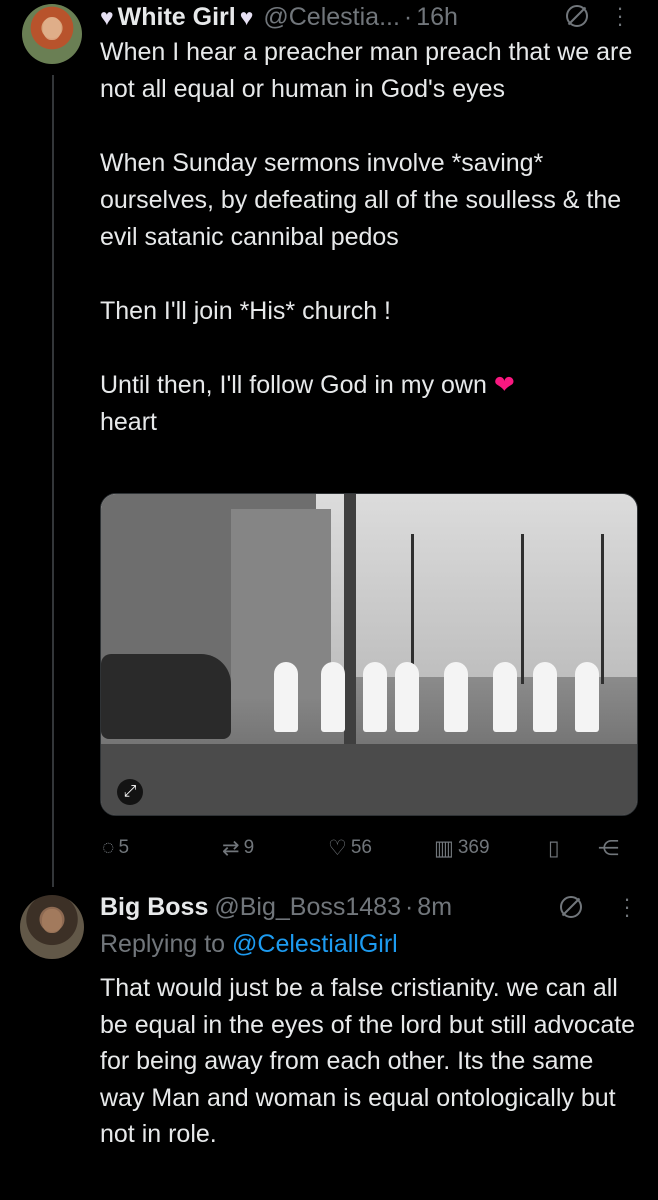  What do you see at coordinates (53, 481) in the screenshot?
I see `thread-connector-line` at bounding box center [53, 481].